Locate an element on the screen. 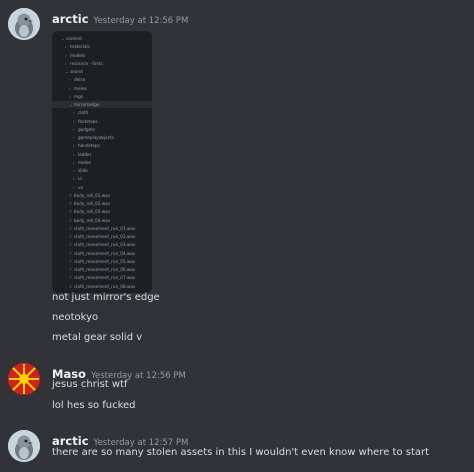 This screenshot has height=472, width=474. tree-folder: › cloth is located at coordinates (102, 112).